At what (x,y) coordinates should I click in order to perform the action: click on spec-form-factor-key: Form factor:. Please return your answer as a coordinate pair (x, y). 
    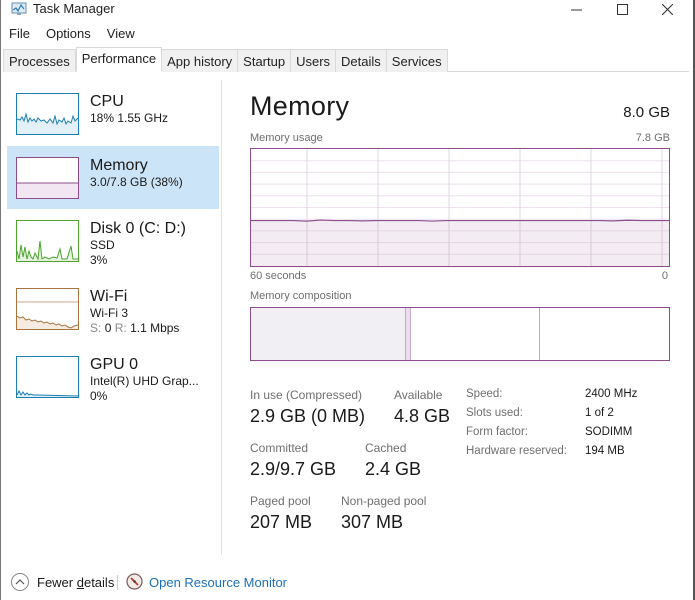
    Looking at the image, I should click on (497, 432).